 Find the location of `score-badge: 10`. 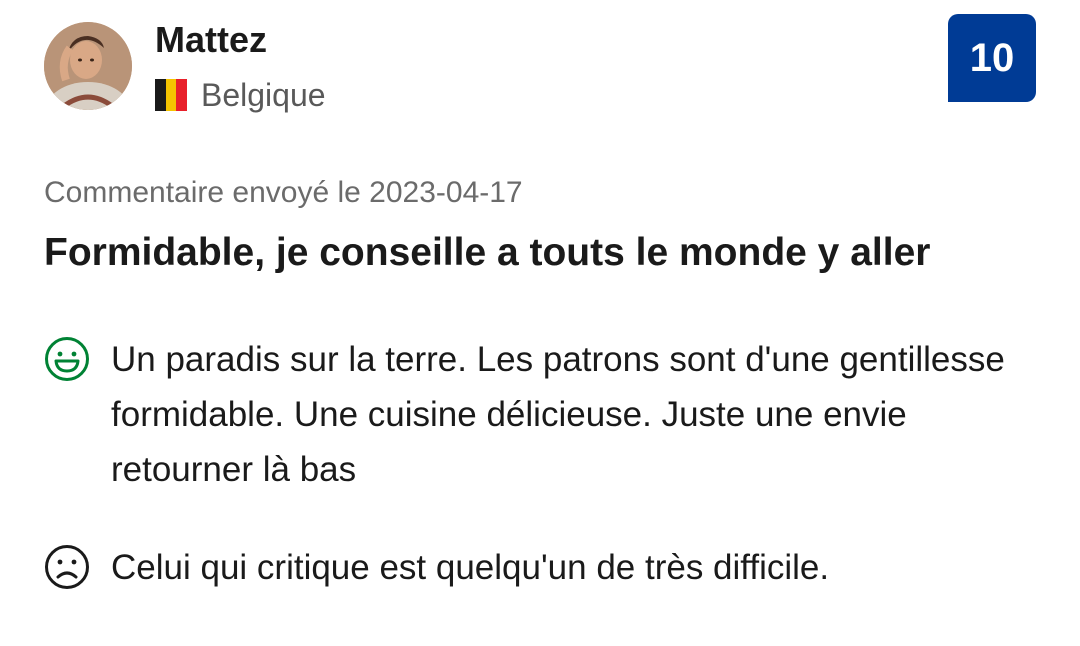

score-badge: 10 is located at coordinates (992, 58).